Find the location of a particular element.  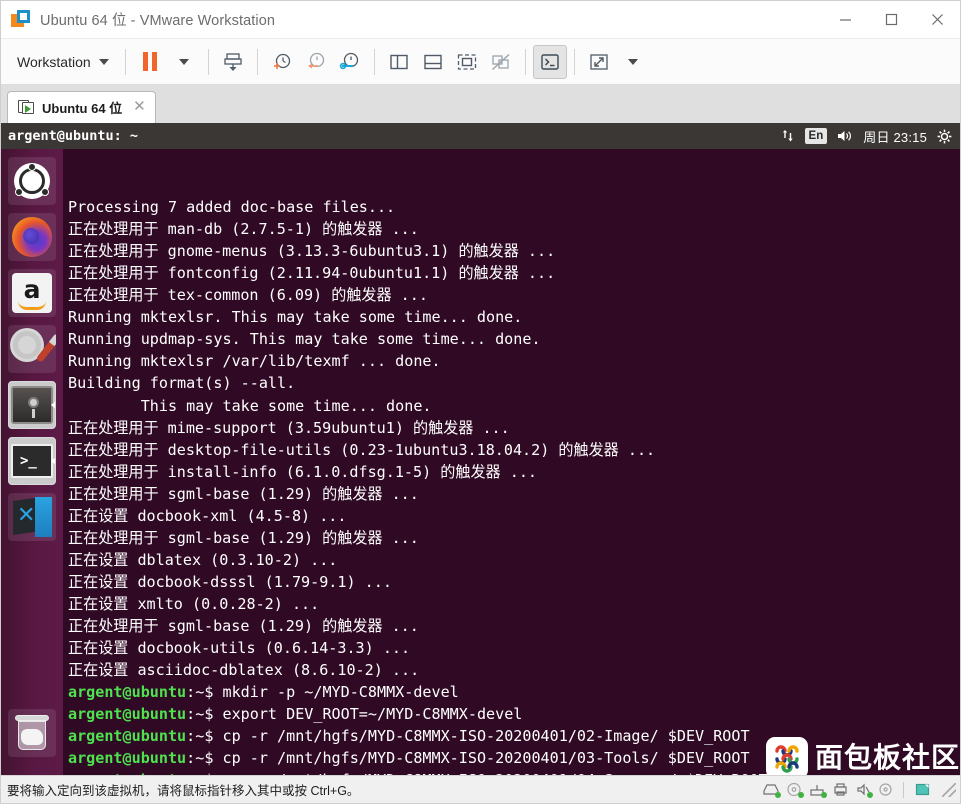

panel-left-icon is located at coordinates (398, 61).